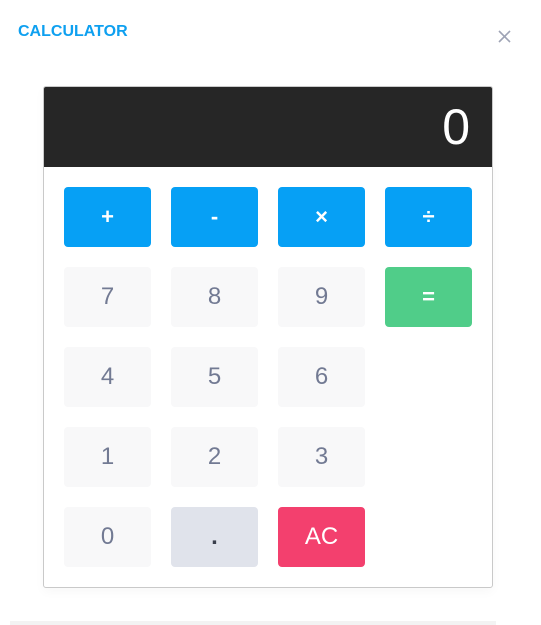 This screenshot has height=625, width=541. What do you see at coordinates (268, 127) in the screenshot?
I see `calculator-display: 0` at bounding box center [268, 127].